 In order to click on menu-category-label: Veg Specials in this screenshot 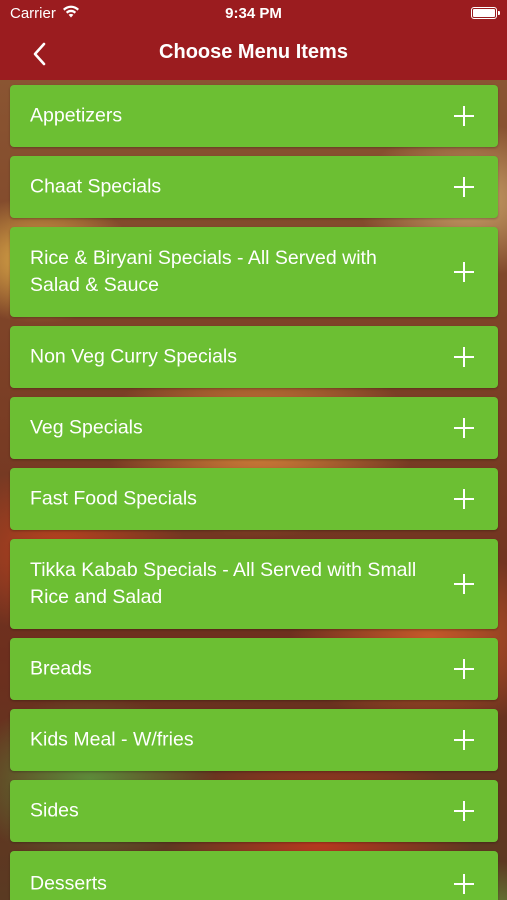, I will do `click(86, 427)`.